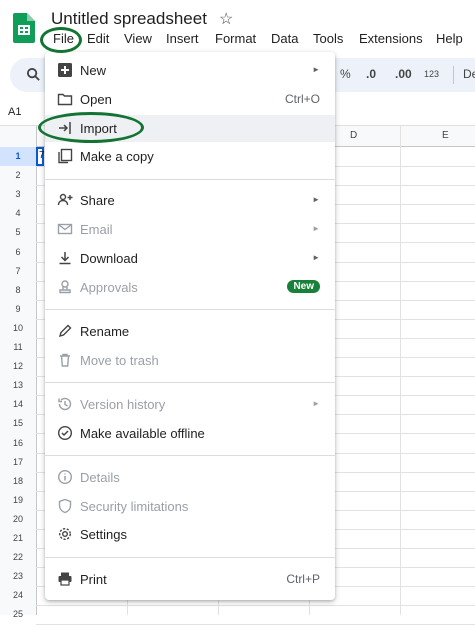 The height and width of the screenshot is (625, 475). What do you see at coordinates (190, 229) in the screenshot?
I see `menu-item-email: Email ►` at bounding box center [190, 229].